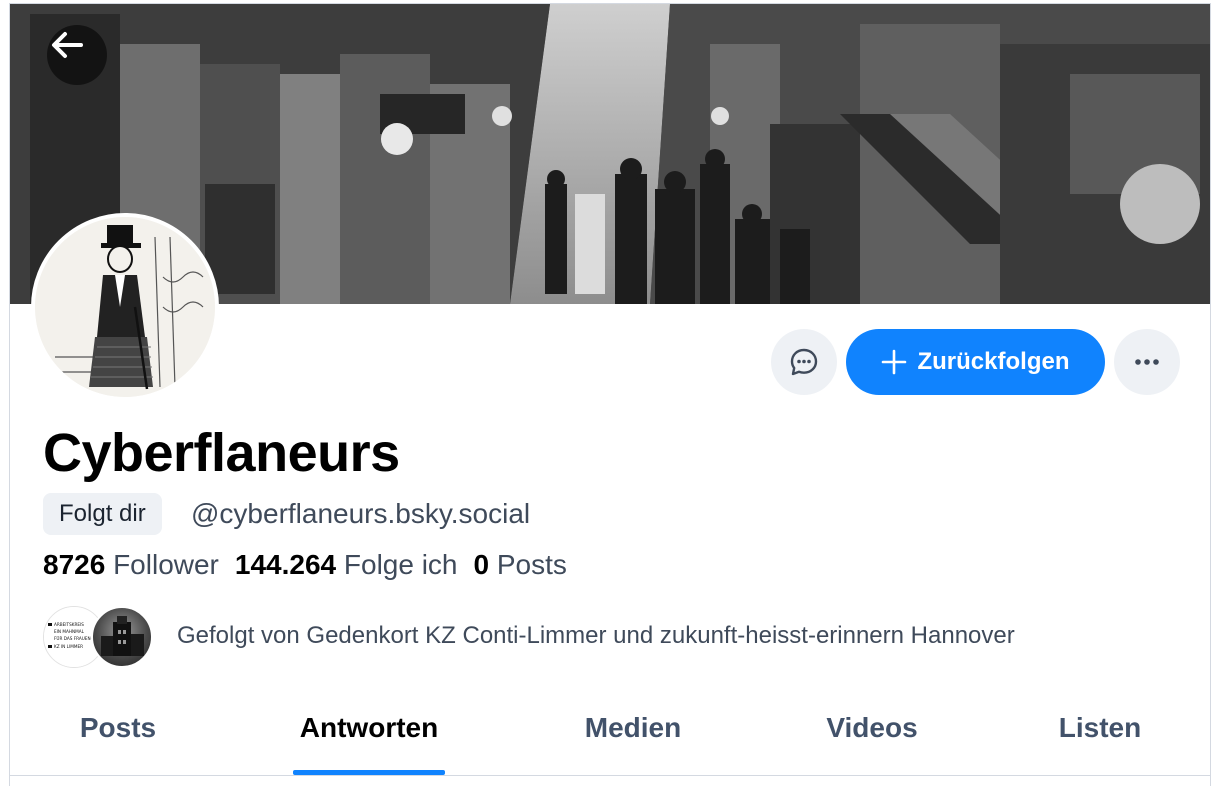  I want to click on back-button, so click(77, 55).